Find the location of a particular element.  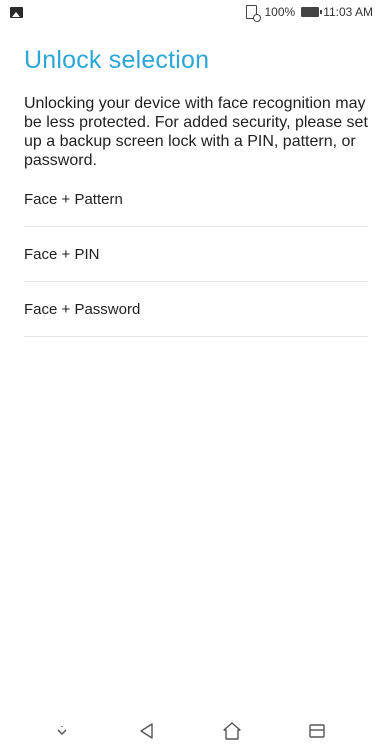

option-face-pin: Face + PIN is located at coordinates (196, 254).